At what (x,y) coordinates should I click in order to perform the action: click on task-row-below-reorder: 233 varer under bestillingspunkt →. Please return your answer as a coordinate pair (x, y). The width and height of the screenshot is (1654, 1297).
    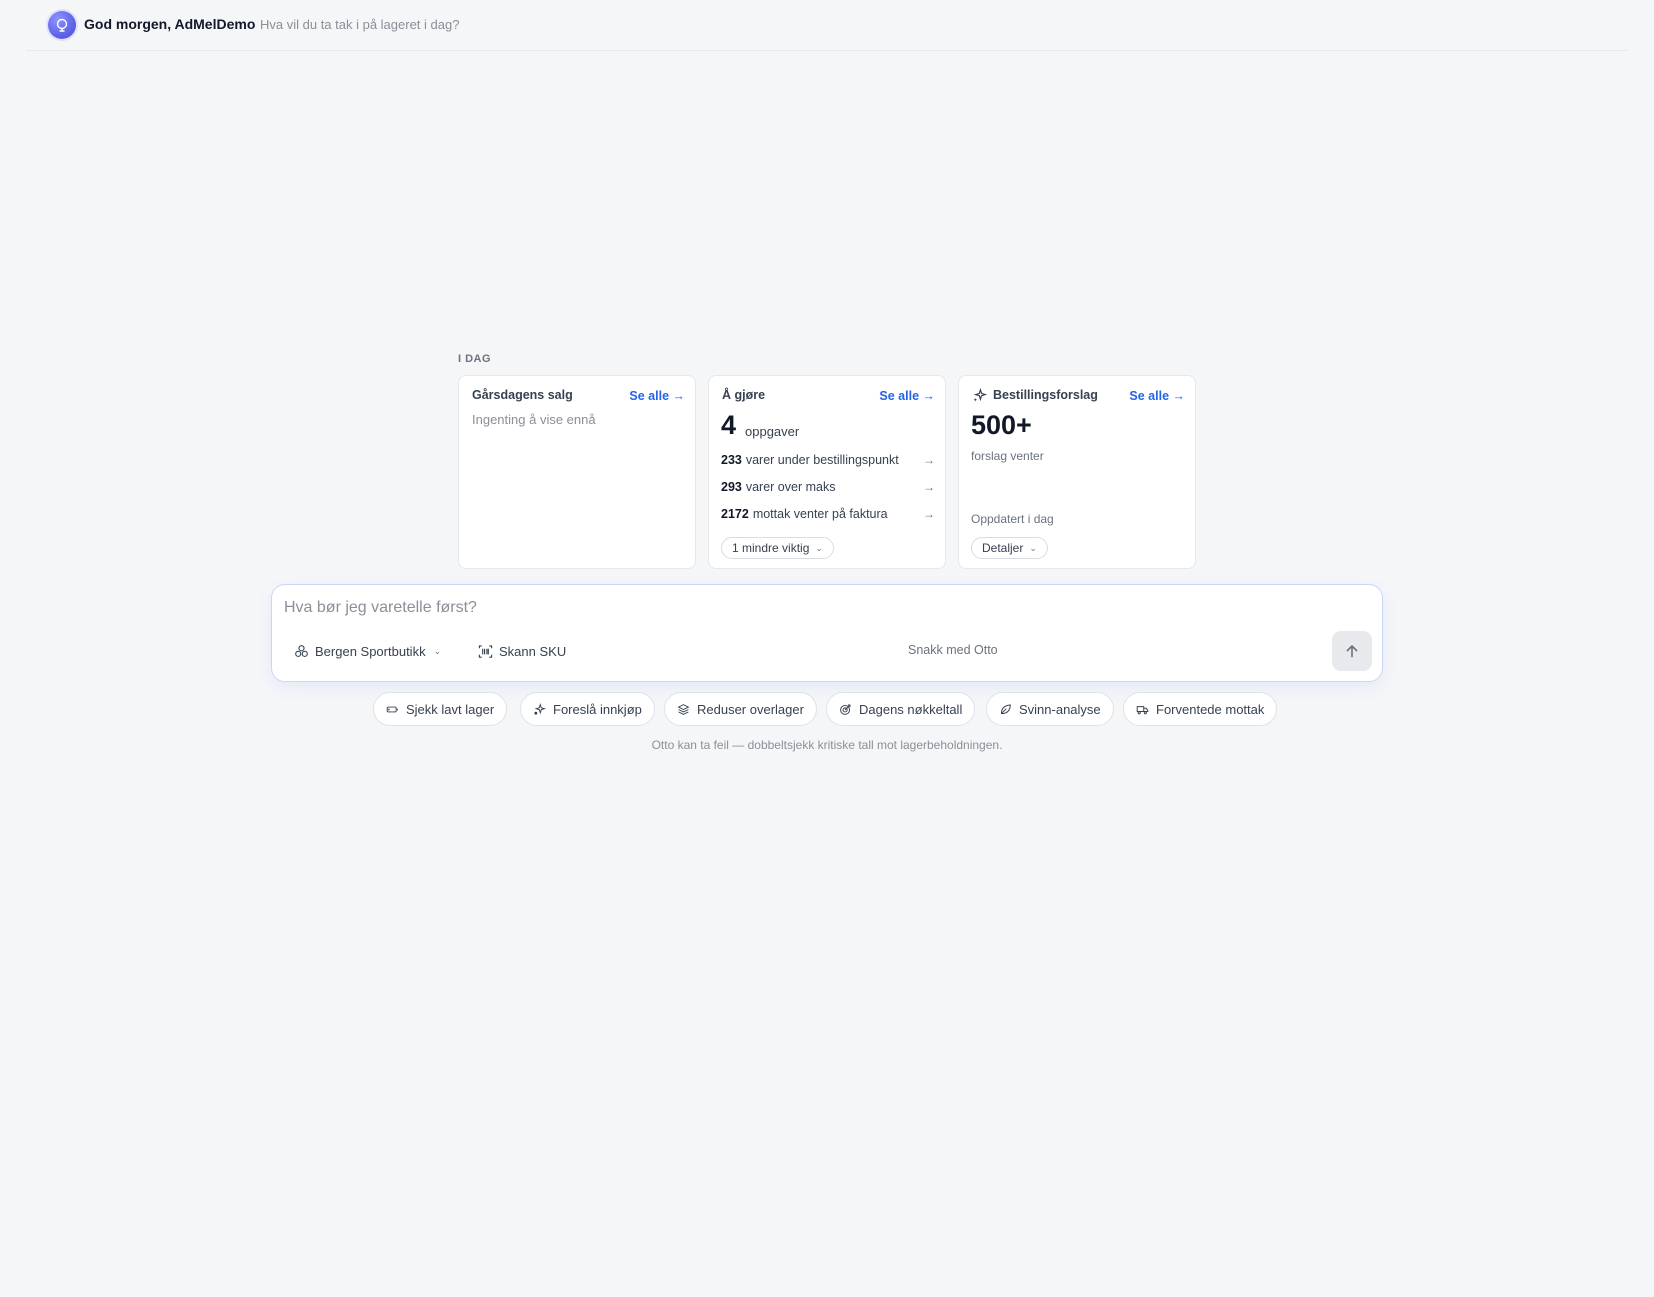
    Looking at the image, I should click on (828, 460).